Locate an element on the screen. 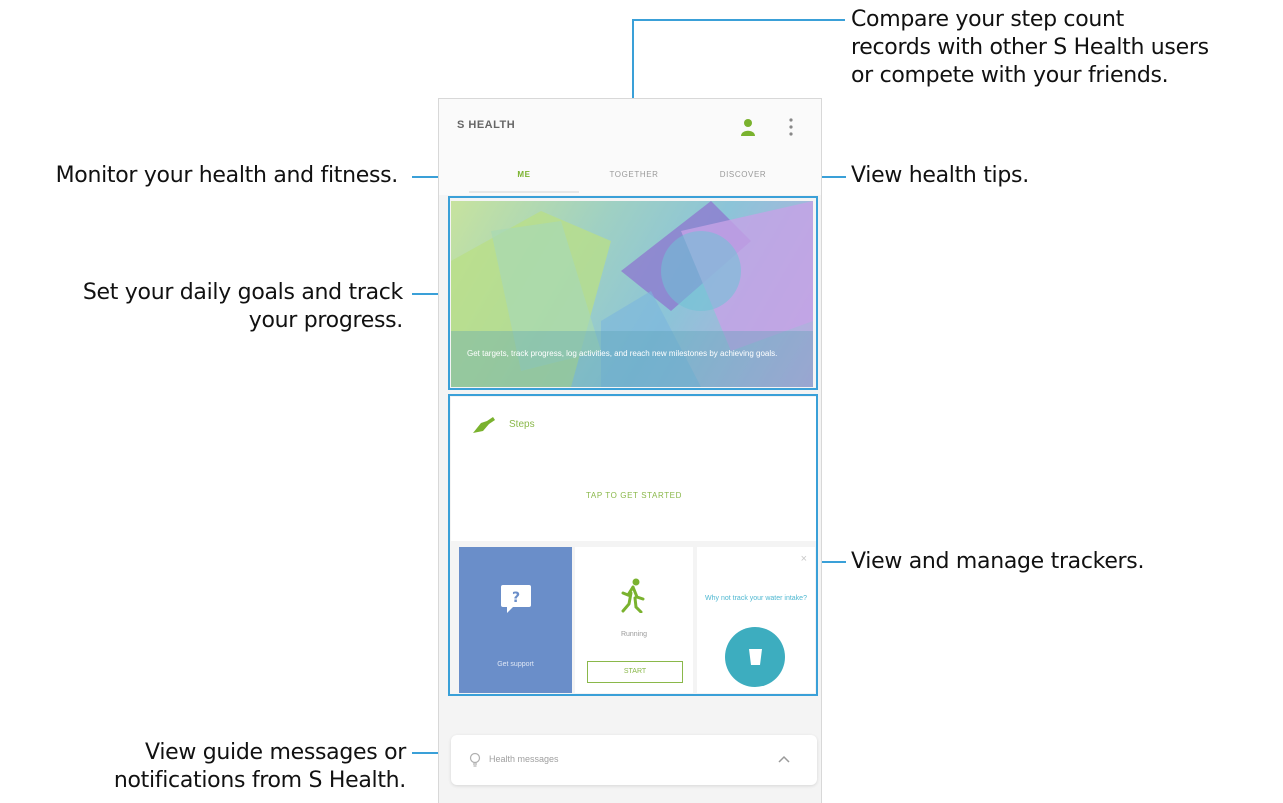 The width and height of the screenshot is (1283, 803). lightbulb-icon is located at coordinates (475, 759).